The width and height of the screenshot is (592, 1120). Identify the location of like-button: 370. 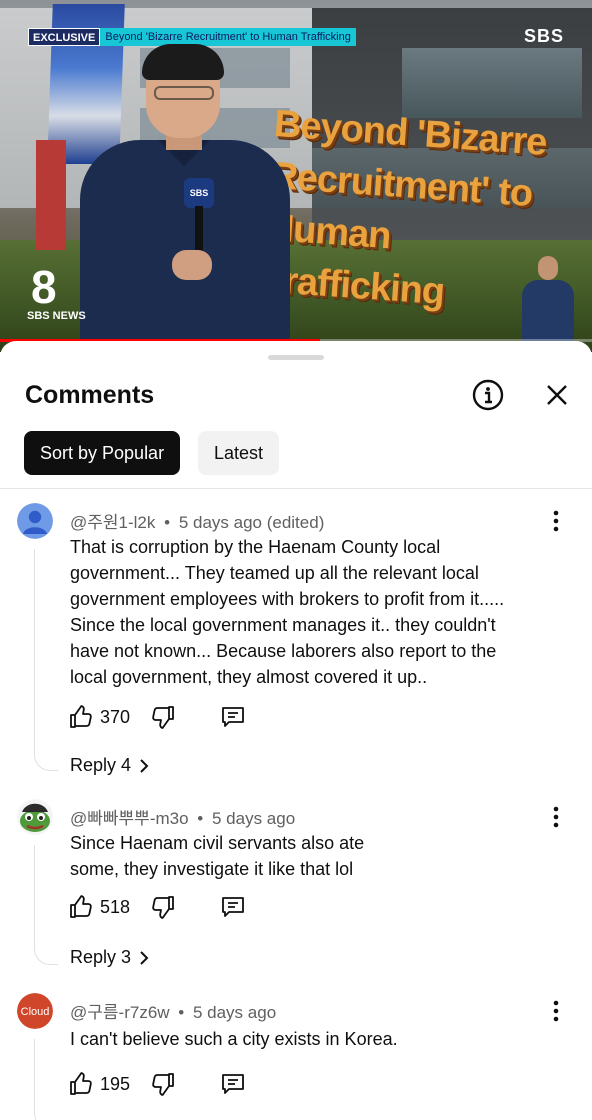
(99, 717).